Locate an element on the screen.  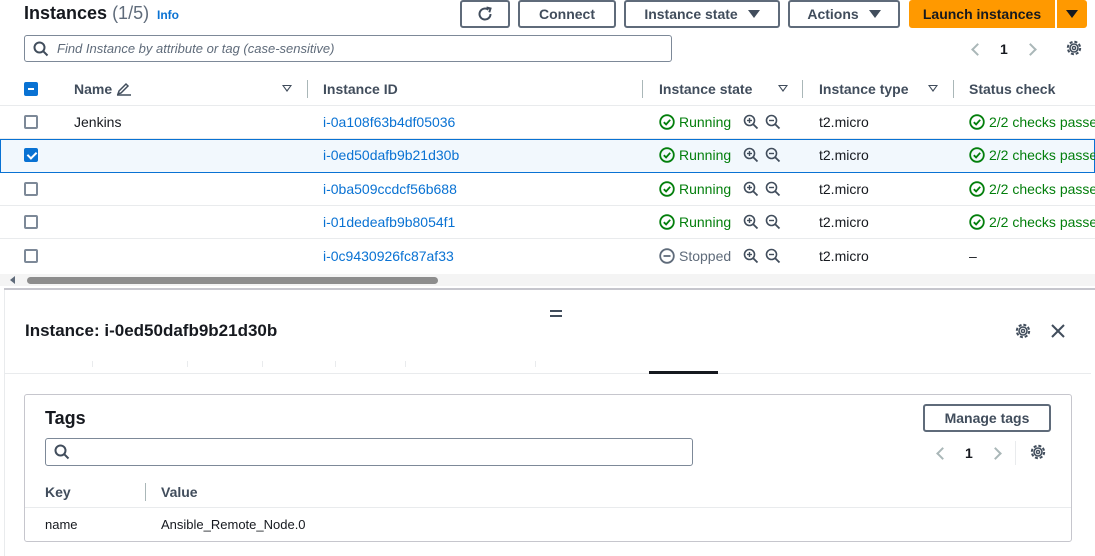
column-header-key: Key is located at coordinates (58, 492).